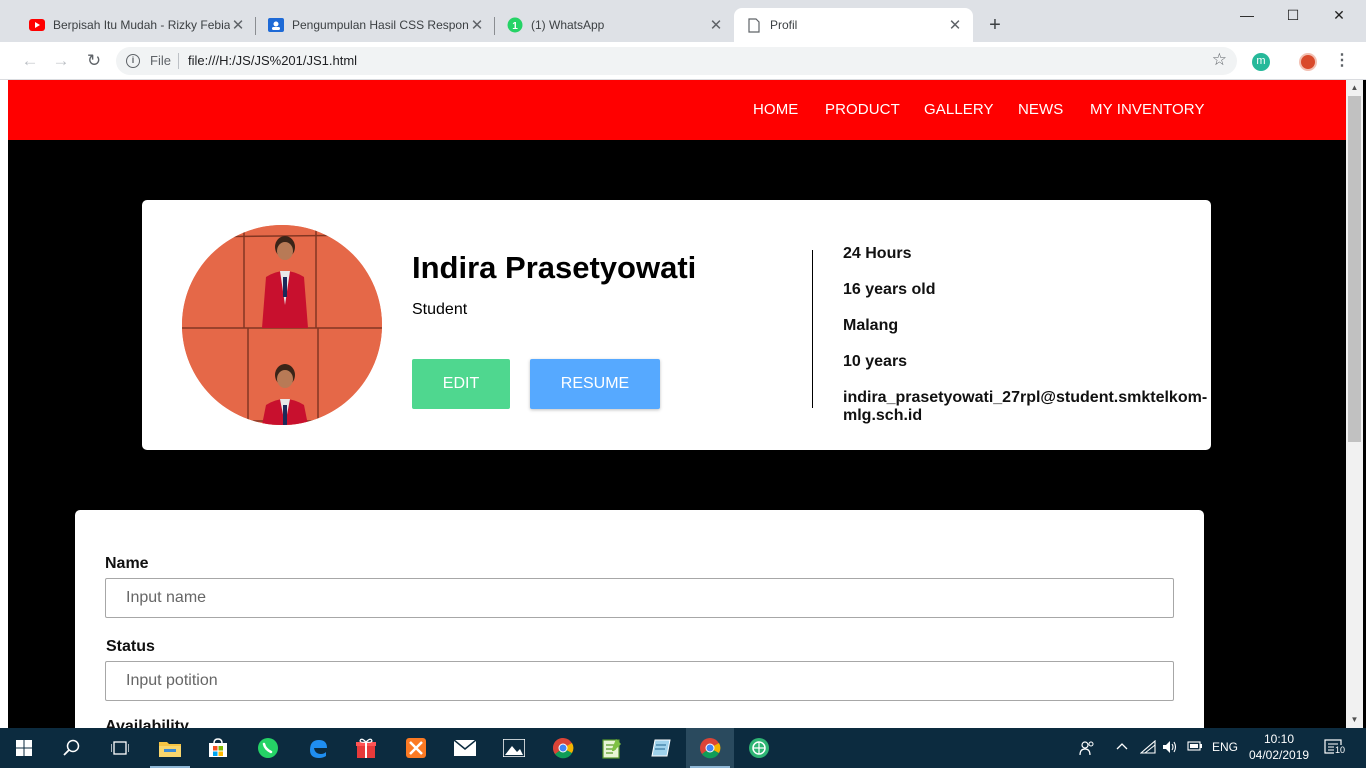 Image resolution: width=1366 pixels, height=768 pixels. Describe the element at coordinates (639, 598) in the screenshot. I see `name-input` at that location.